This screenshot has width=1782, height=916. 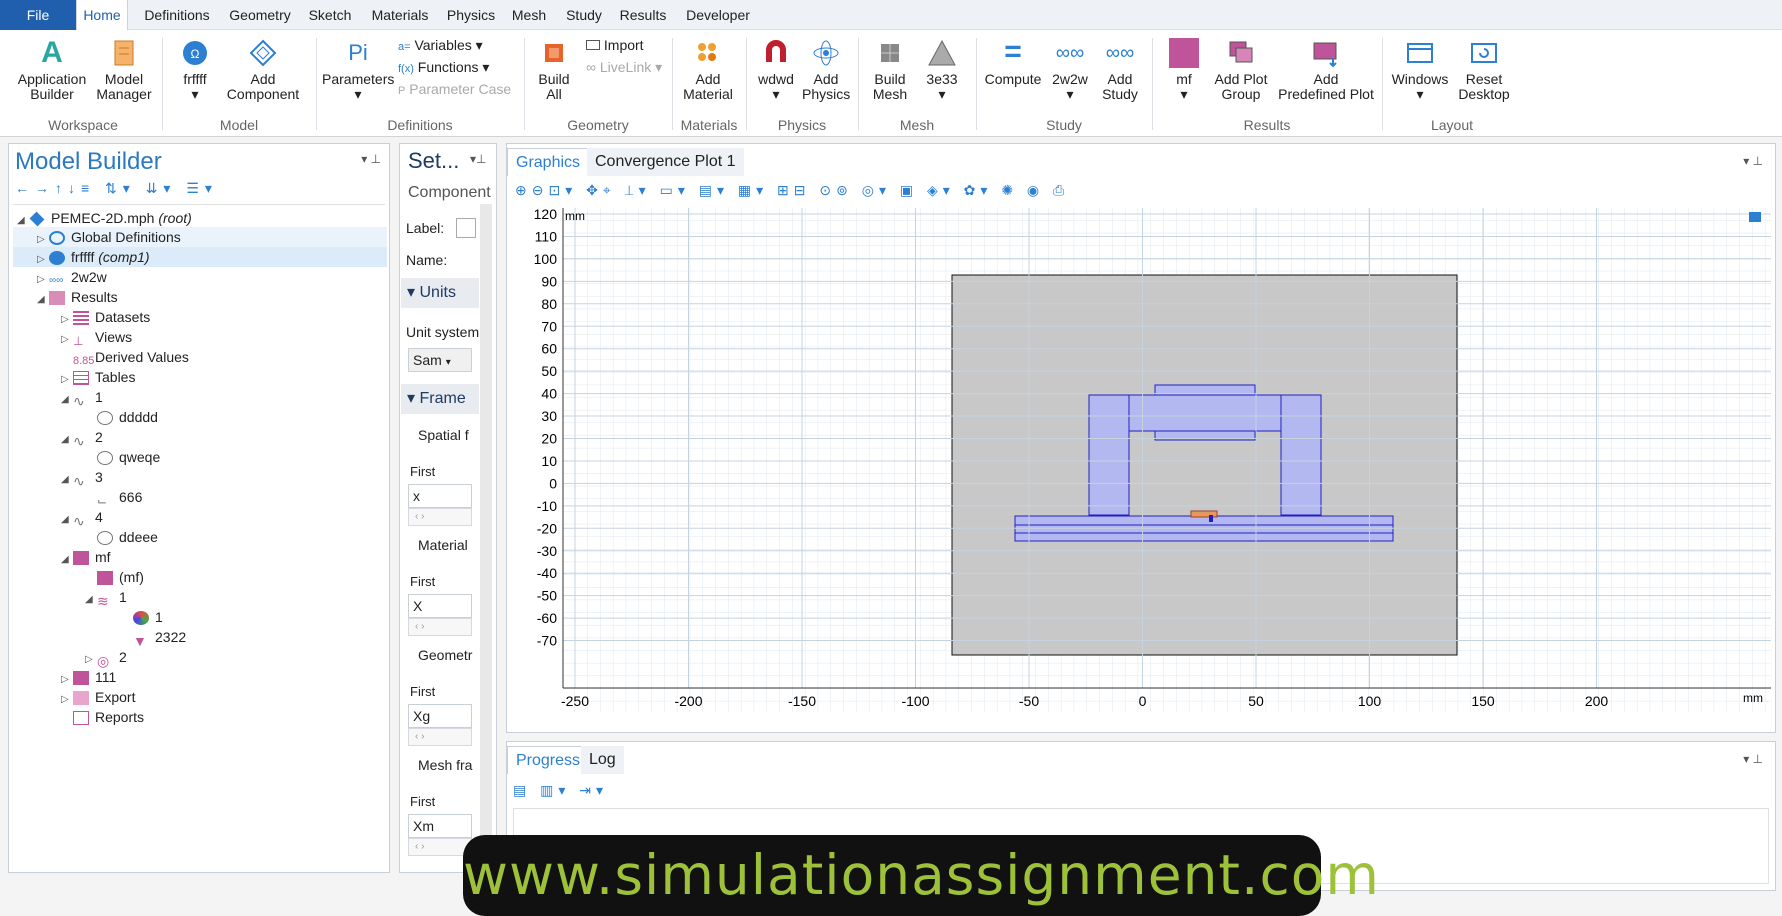 What do you see at coordinates (263, 70) in the screenshot?
I see `add-component-button: Add Component` at bounding box center [263, 70].